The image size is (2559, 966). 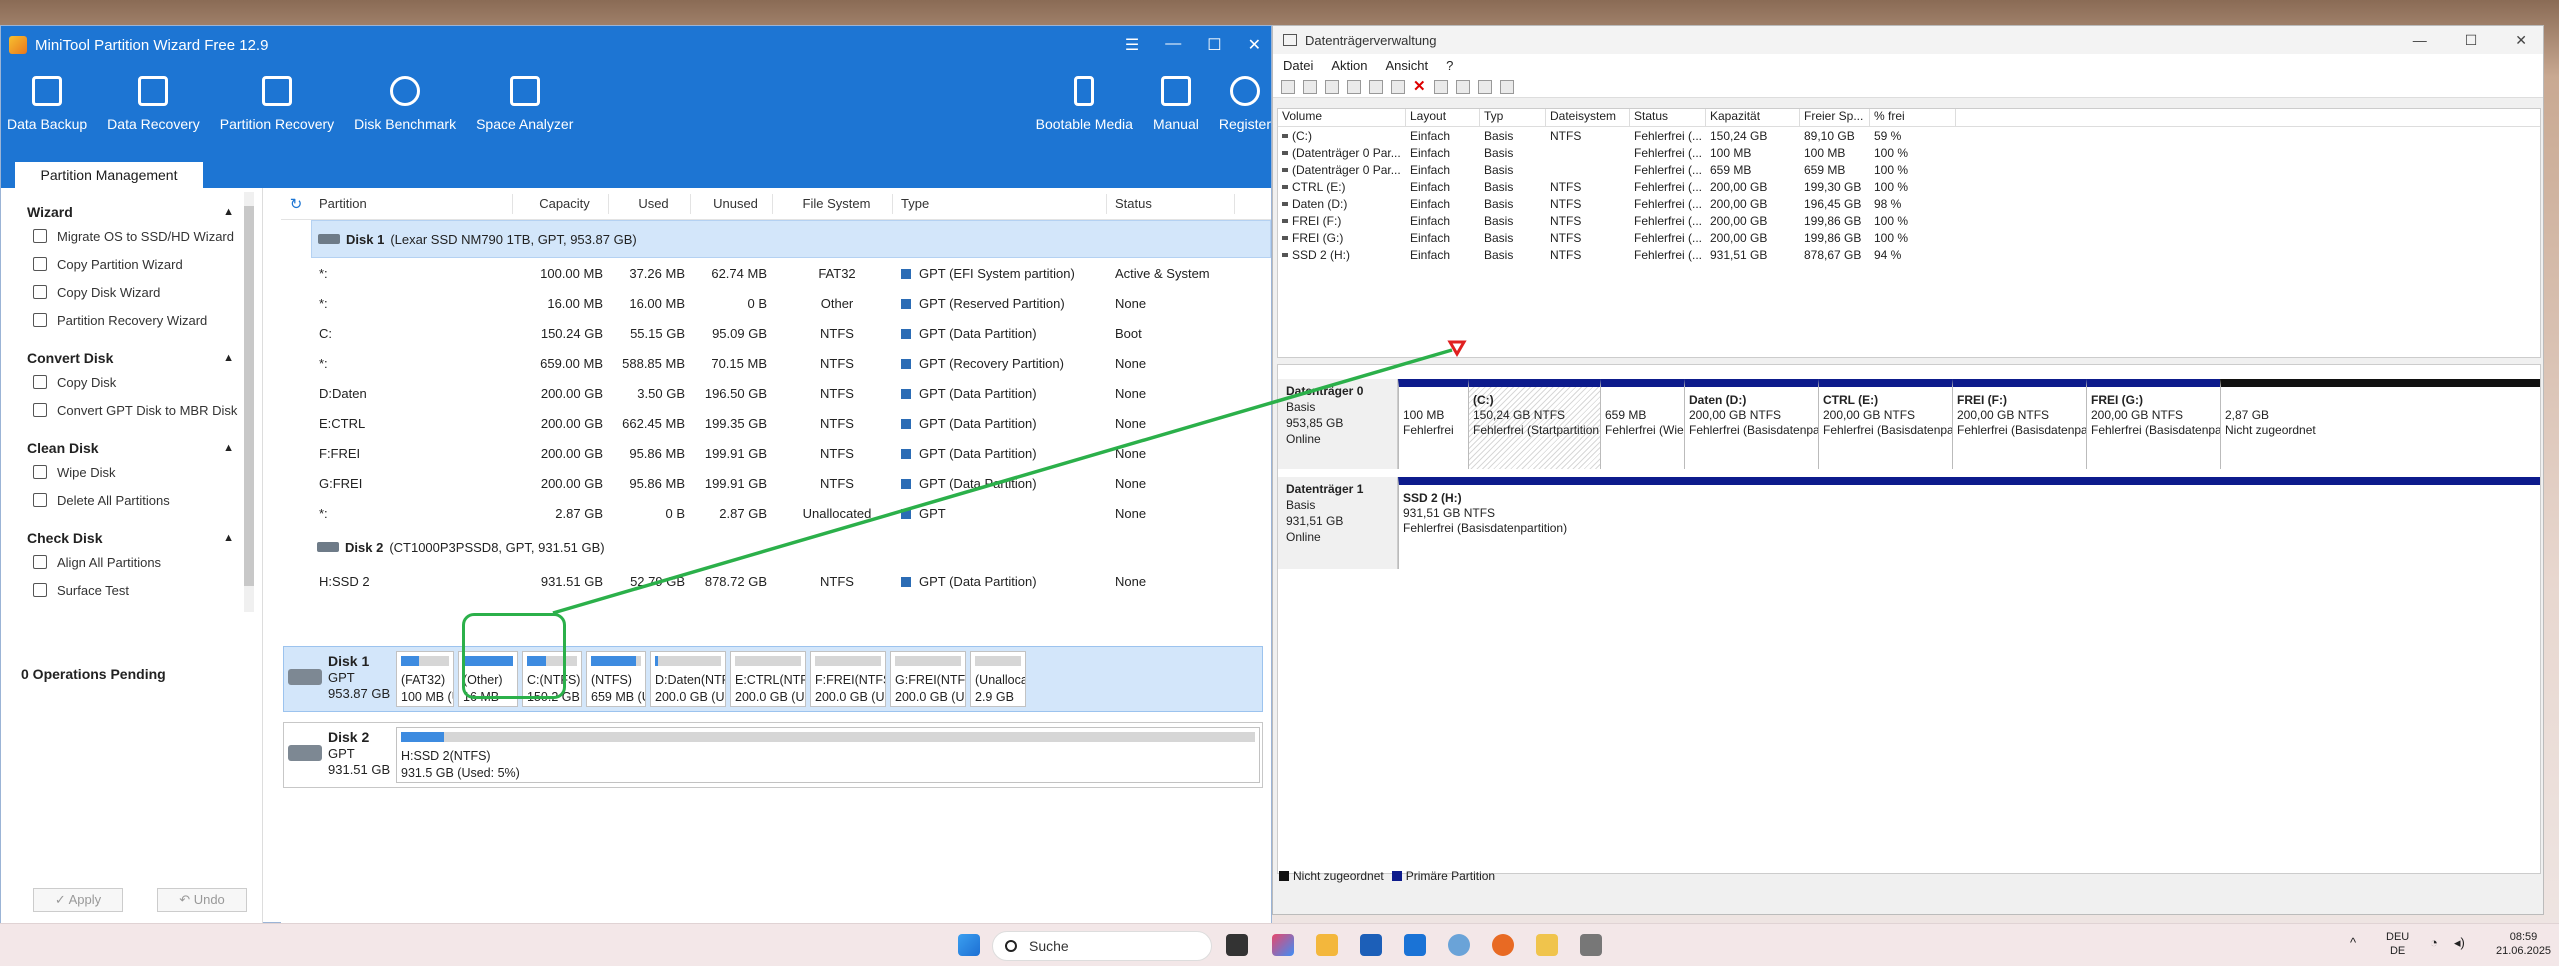 I want to click on annotation-highlight-box, so click(x=514, y=656).